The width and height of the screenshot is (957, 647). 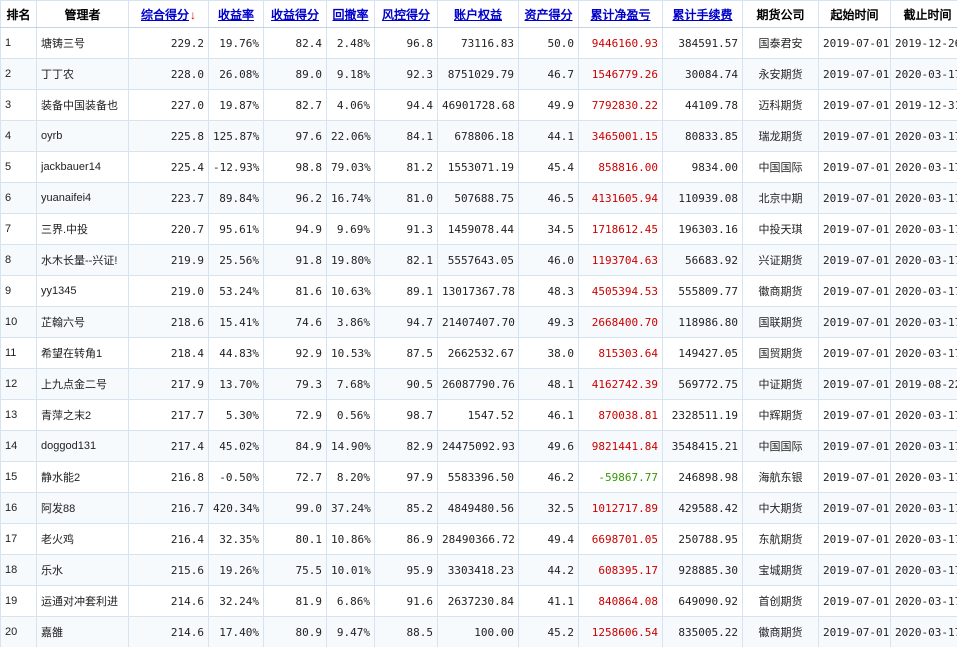 I want to click on cell-asset-score: 48.1, so click(x=548, y=384).